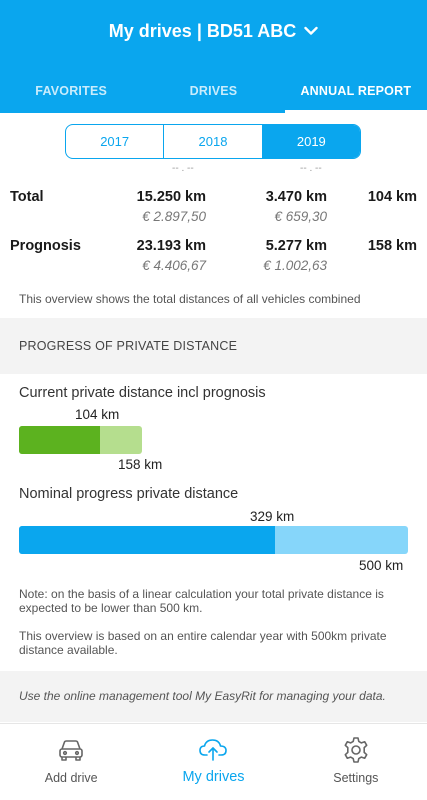 The image size is (427, 800). What do you see at coordinates (171, 255) in the screenshot?
I see `prognosis-col1: 23.193 km € 4.406,67` at bounding box center [171, 255].